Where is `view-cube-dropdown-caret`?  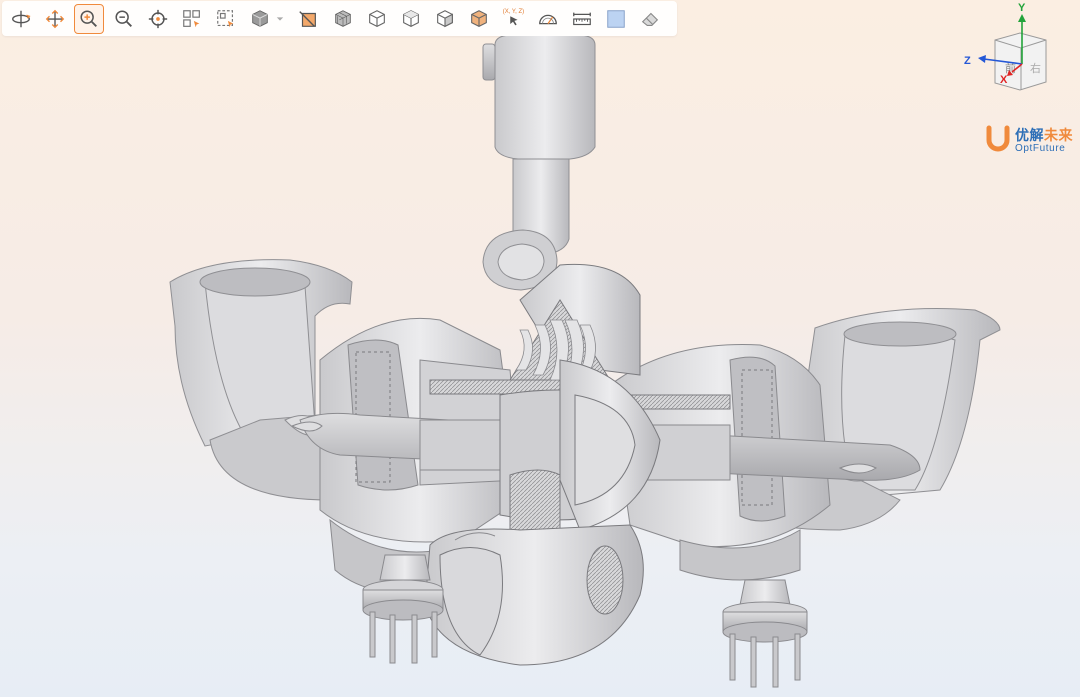
view-cube-dropdown-caret is located at coordinates (280, 19).